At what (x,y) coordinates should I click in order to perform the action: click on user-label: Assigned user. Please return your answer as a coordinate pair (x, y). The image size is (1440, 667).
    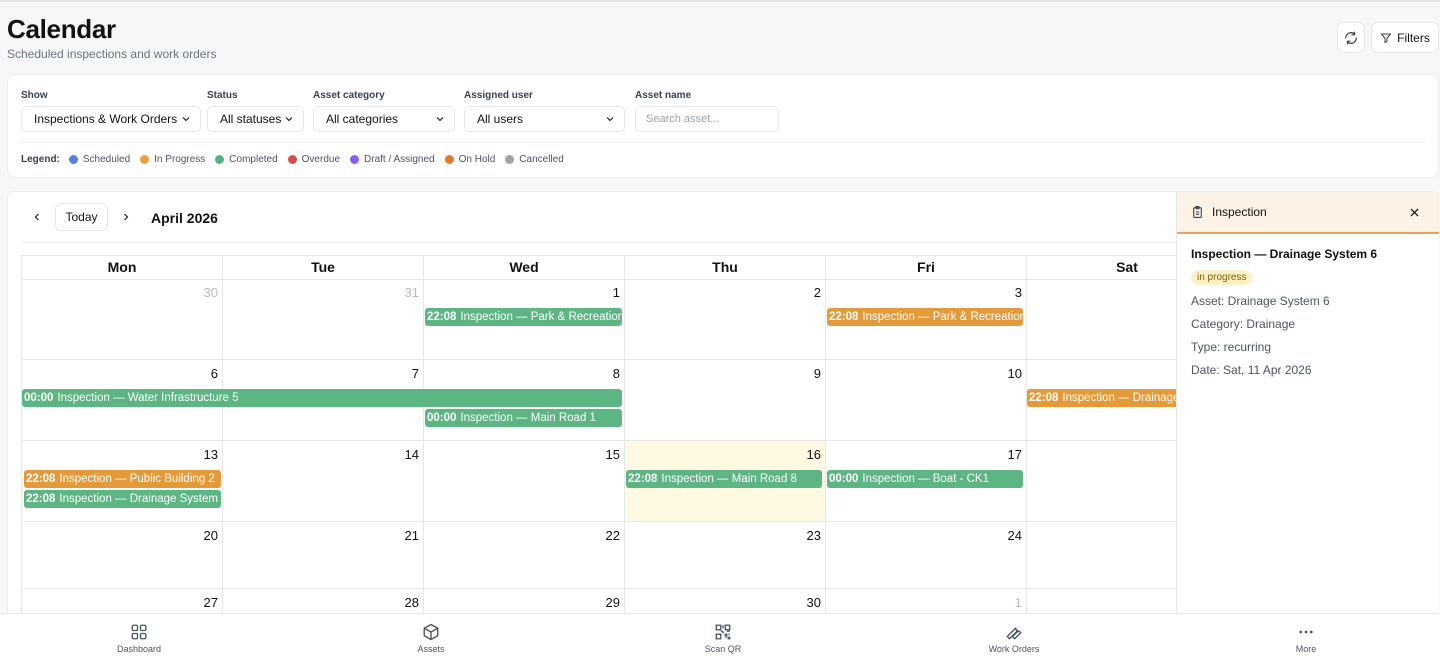
    Looking at the image, I should click on (498, 95).